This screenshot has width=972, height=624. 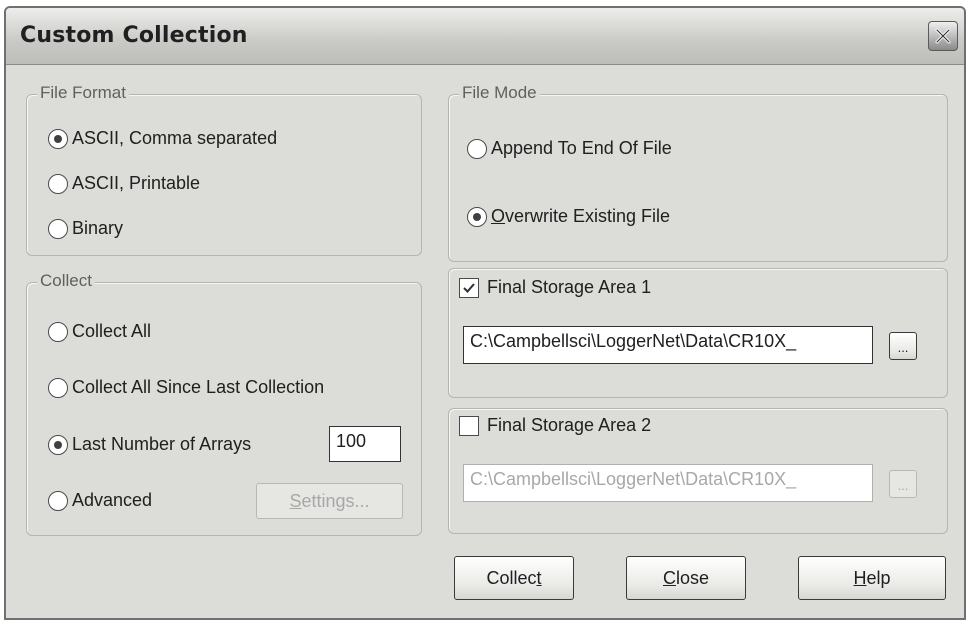 What do you see at coordinates (669, 577) in the screenshot?
I see `close-accel-key: C` at bounding box center [669, 577].